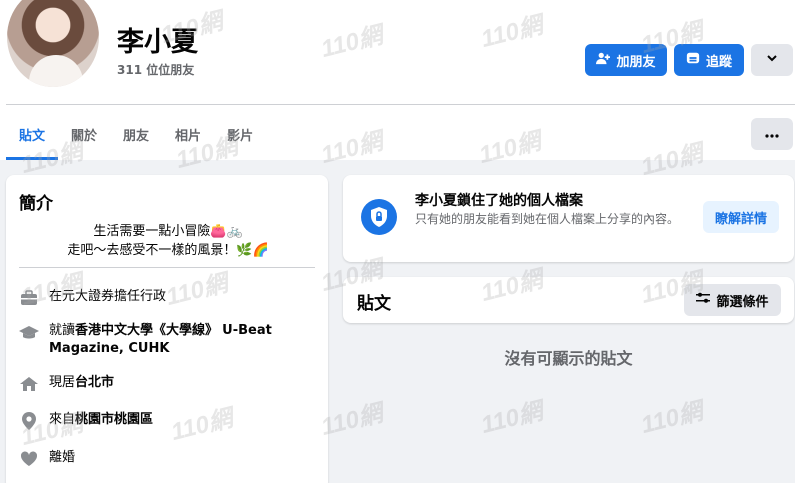  I want to click on tab-photos: 相片, so click(188, 138).